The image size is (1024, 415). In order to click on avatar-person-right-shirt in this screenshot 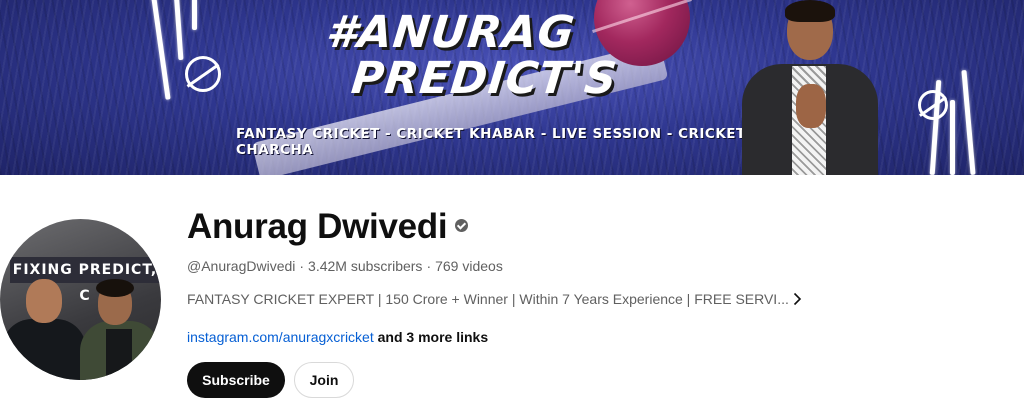, I will do `click(119, 354)`.